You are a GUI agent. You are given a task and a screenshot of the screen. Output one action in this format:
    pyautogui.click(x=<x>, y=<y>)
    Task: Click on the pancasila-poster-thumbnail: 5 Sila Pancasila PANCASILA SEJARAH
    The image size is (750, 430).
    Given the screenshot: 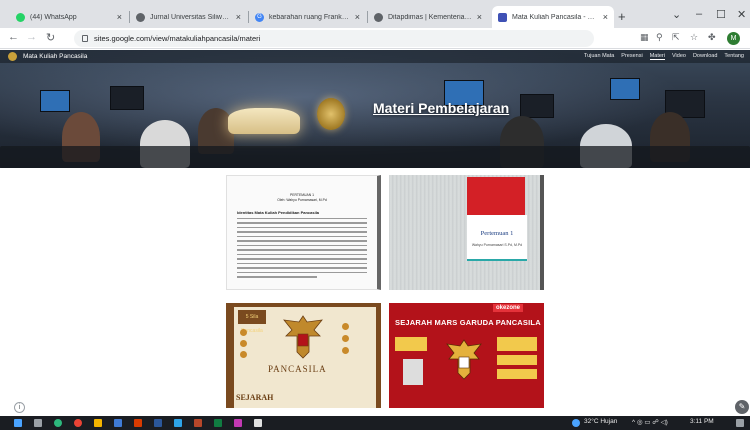 What is the action you would take?
    pyautogui.click(x=303, y=355)
    